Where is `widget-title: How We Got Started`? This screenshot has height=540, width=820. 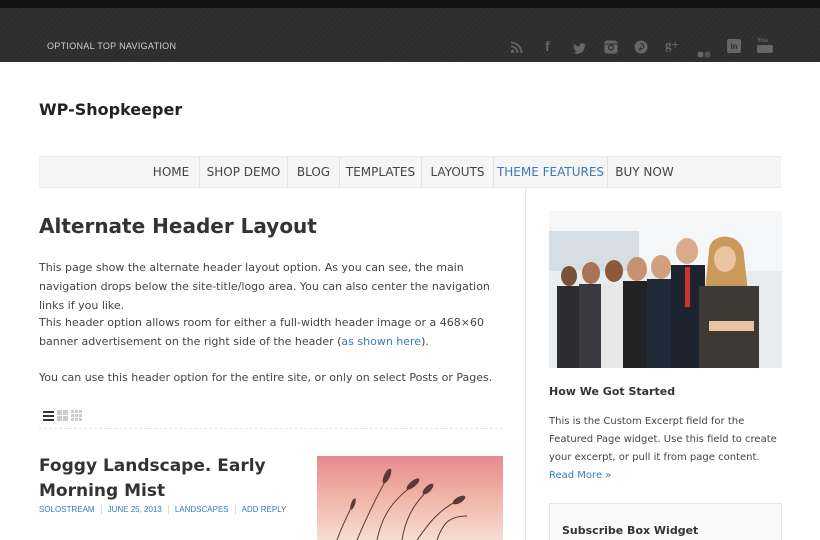
widget-title: How We Got Started is located at coordinates (612, 391).